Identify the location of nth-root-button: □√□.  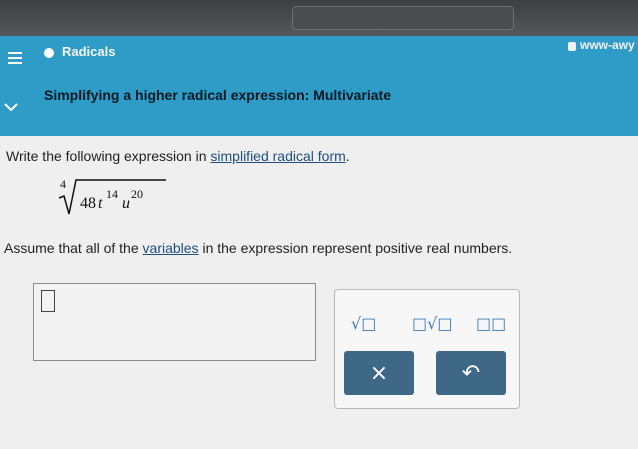
(432, 326).